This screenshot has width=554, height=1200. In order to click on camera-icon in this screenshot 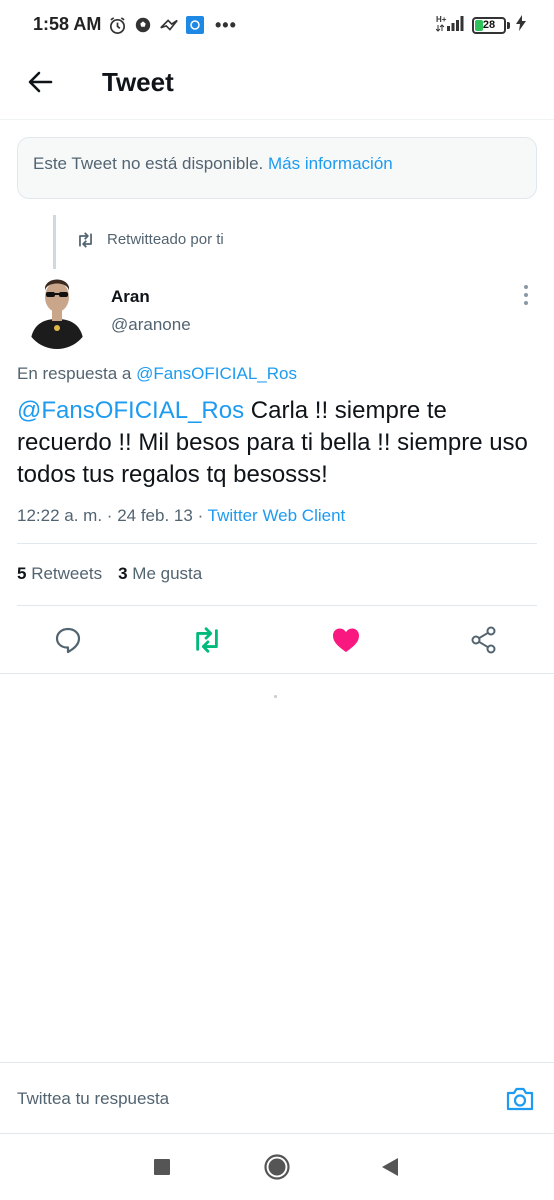, I will do `click(520, 1099)`.